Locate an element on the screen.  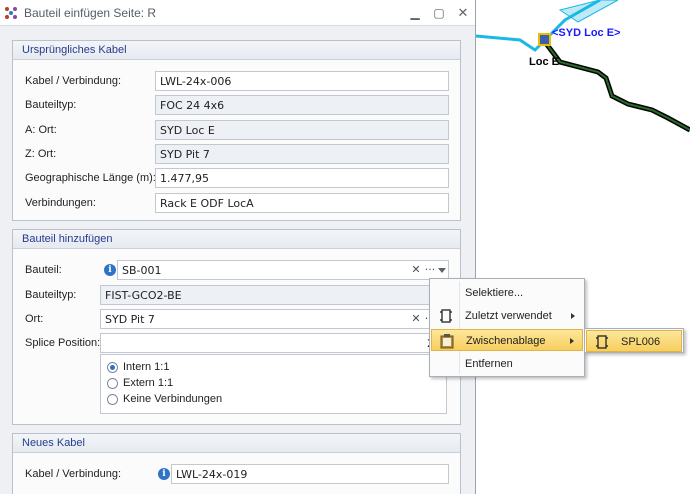
radio-button-checked is located at coordinates (112, 367).